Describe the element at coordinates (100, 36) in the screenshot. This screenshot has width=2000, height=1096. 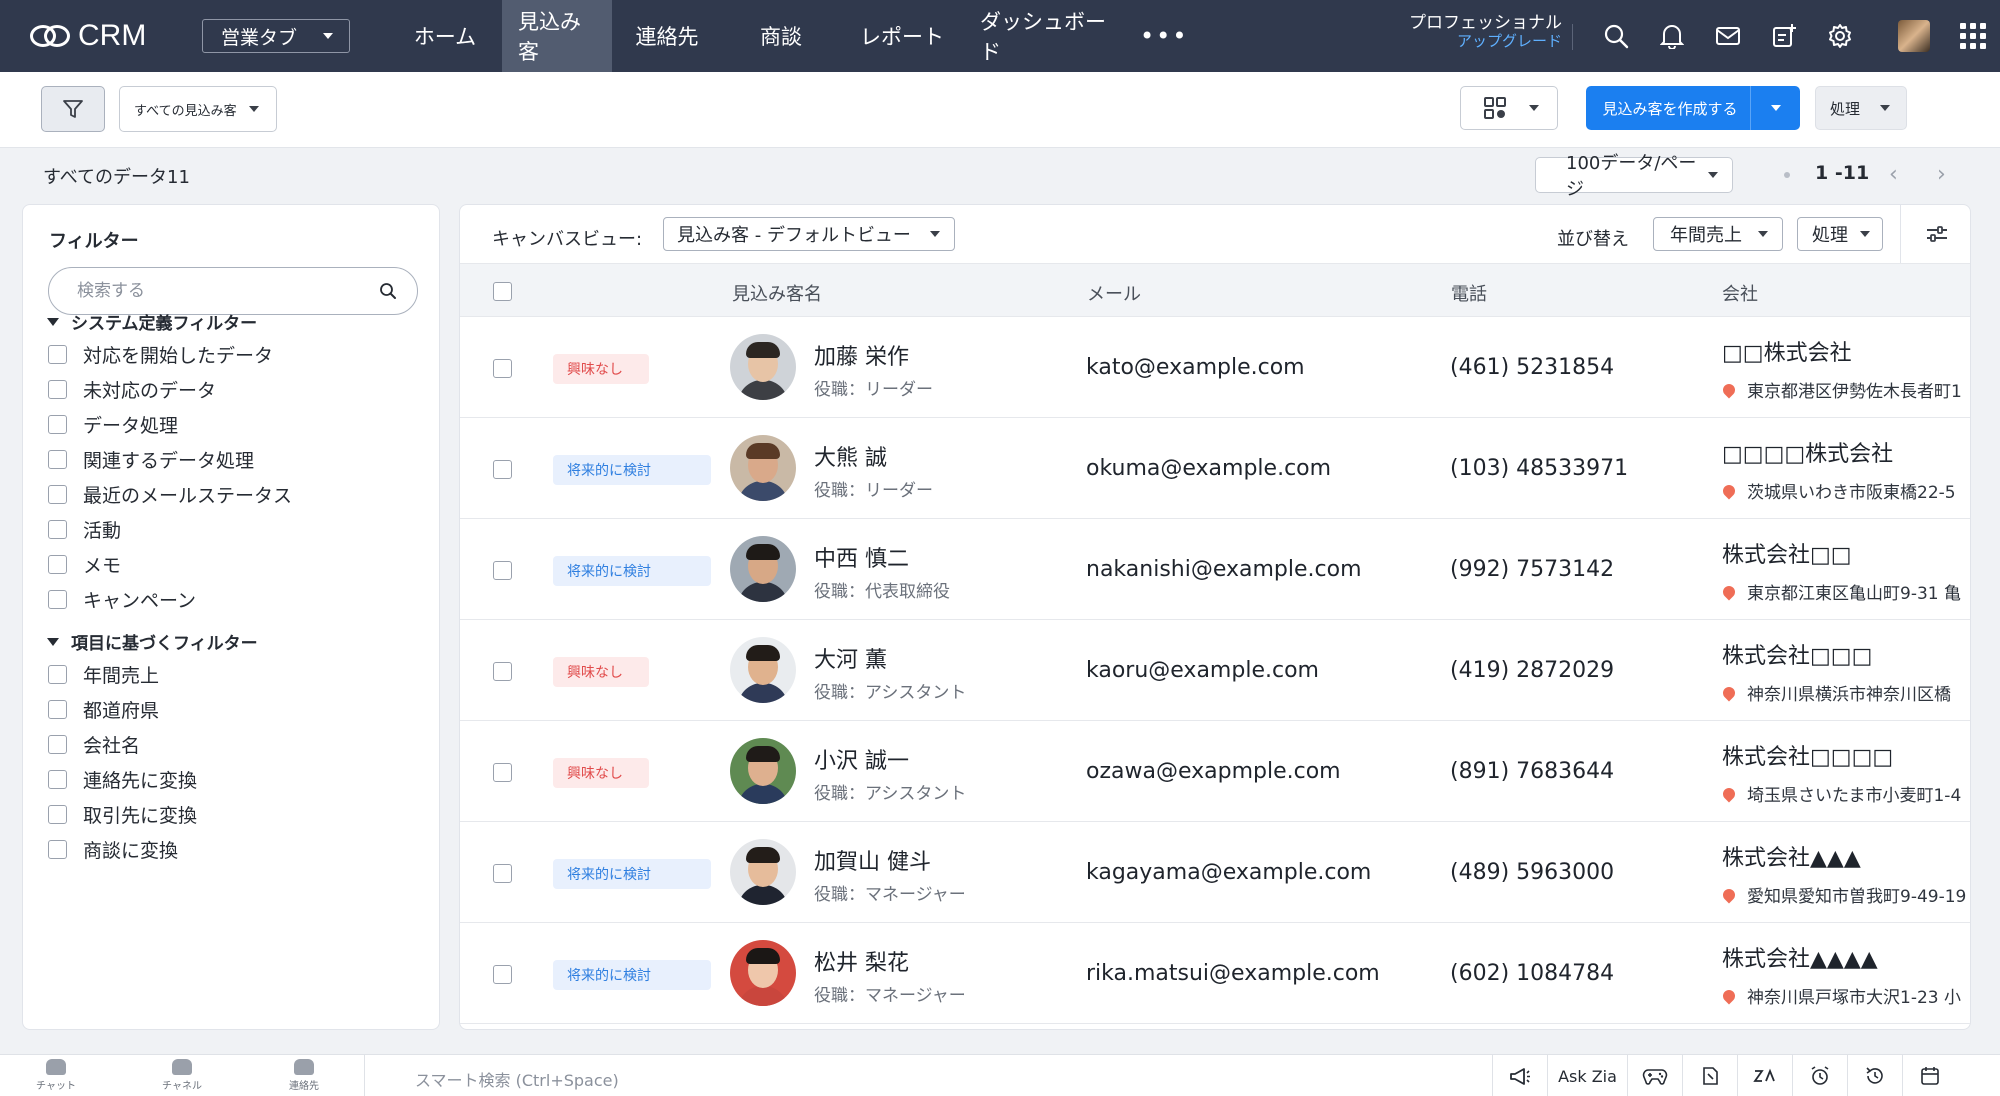
I see `crm-logo: CRM` at that location.